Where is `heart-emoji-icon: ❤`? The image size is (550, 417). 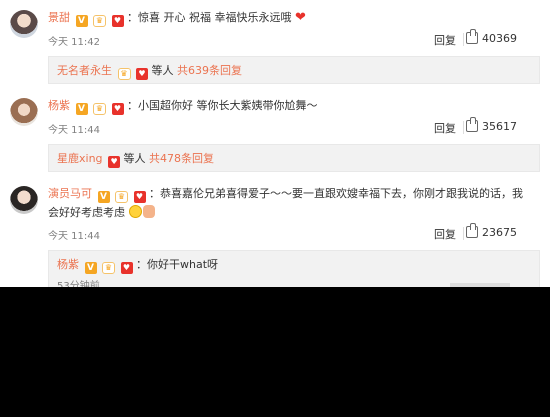 heart-emoji-icon: ❤ is located at coordinates (300, 17).